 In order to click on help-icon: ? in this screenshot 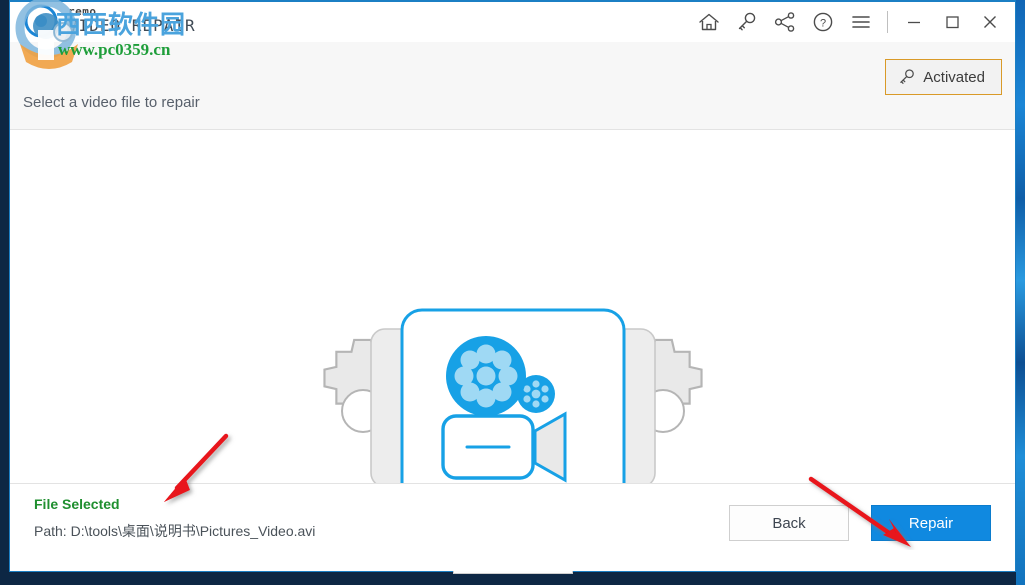, I will do `click(823, 22)`.